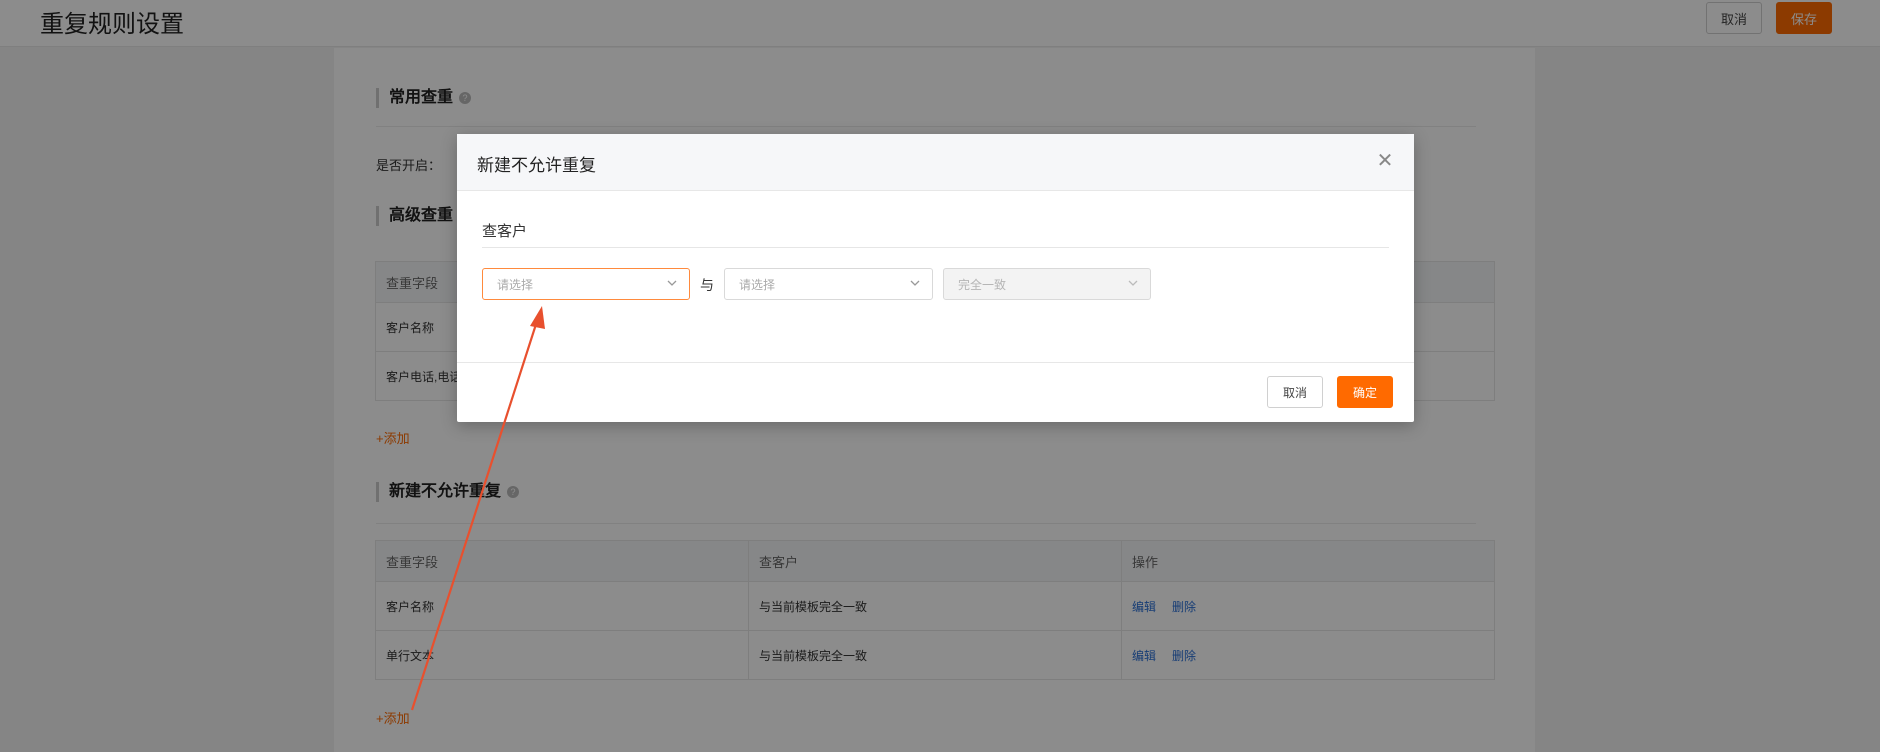 This screenshot has height=752, width=1880. What do you see at coordinates (982, 284) in the screenshot?
I see `select-value: 完全一致` at bounding box center [982, 284].